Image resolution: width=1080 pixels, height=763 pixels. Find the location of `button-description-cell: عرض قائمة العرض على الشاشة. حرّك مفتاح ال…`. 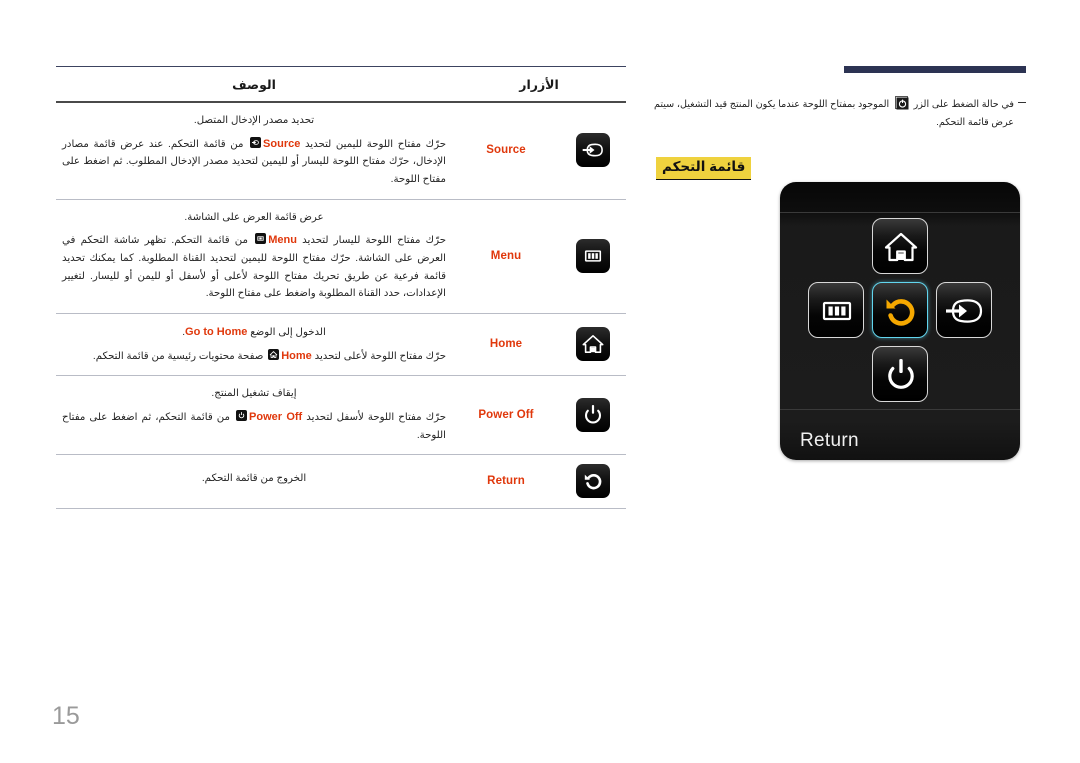

button-description-cell: عرض قائمة العرض على الشاشة. حرّك مفتاح ال… is located at coordinates (254, 256).